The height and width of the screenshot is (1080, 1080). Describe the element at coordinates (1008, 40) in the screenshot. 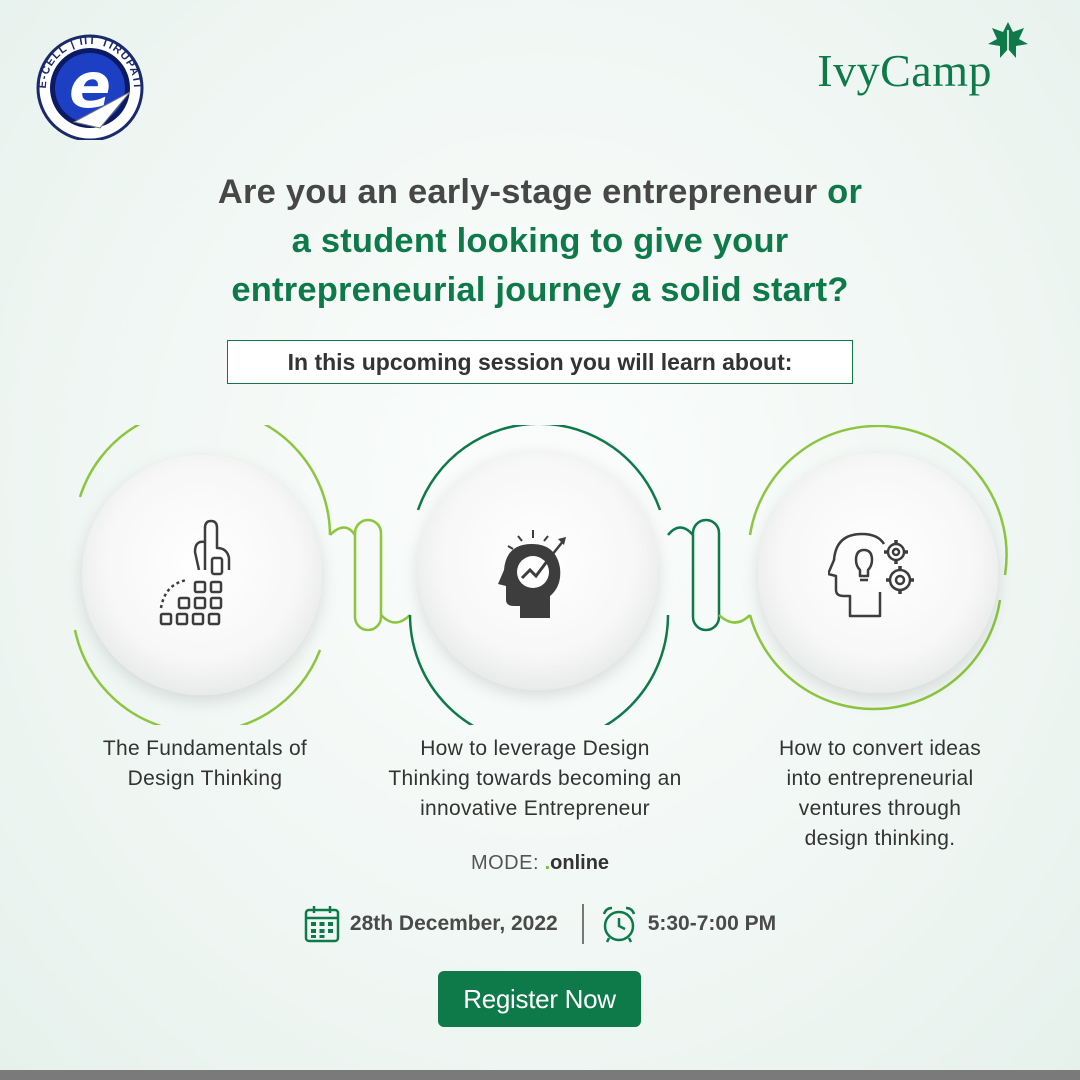

I see `ivy-leaf-icon` at that location.